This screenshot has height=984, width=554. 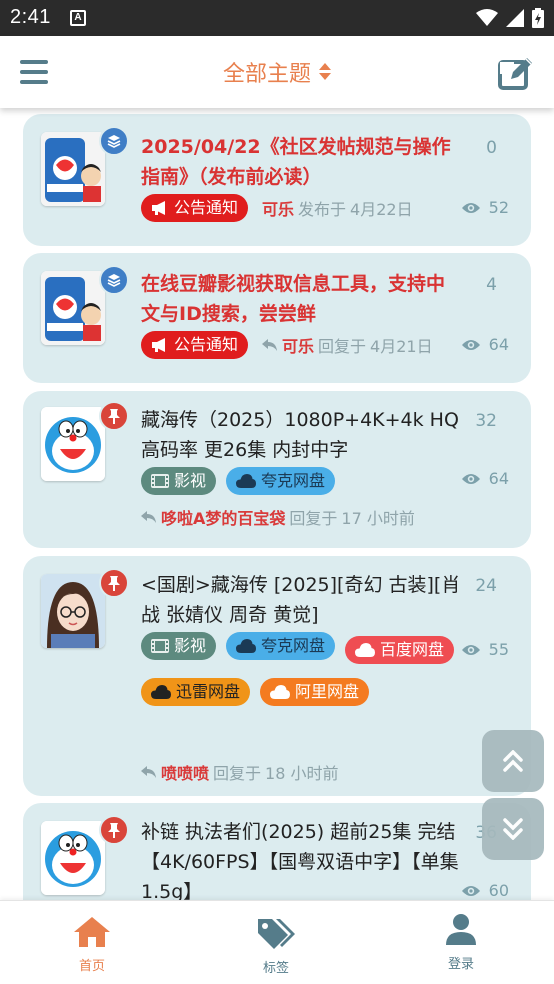 I want to click on topic-meta: 可乐 回复于 4月21日, so click(x=347, y=345).